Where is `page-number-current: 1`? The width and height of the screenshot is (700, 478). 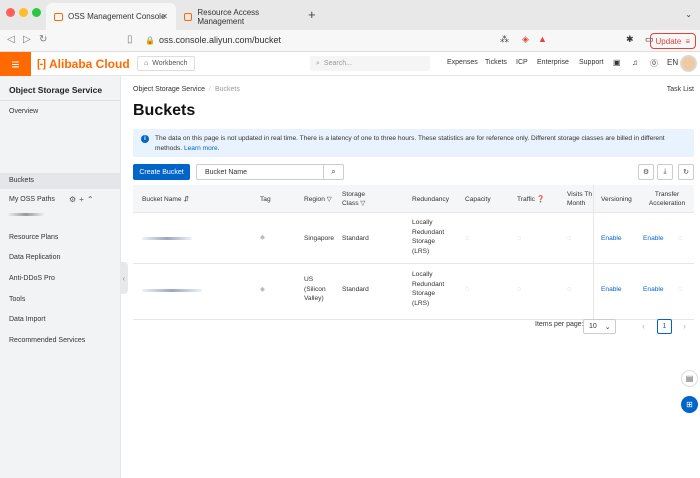
page-number-current: 1 is located at coordinates (664, 326).